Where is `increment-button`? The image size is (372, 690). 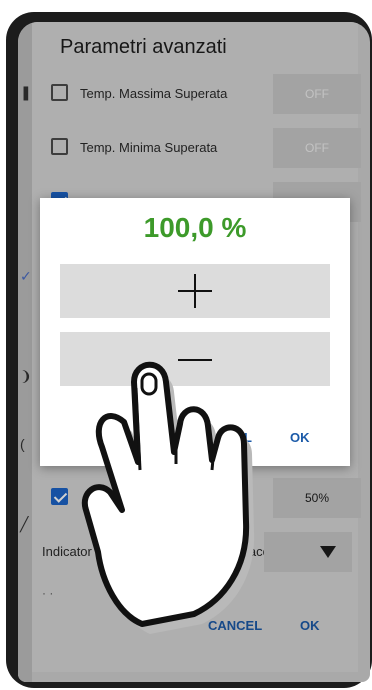
increment-button is located at coordinates (195, 291).